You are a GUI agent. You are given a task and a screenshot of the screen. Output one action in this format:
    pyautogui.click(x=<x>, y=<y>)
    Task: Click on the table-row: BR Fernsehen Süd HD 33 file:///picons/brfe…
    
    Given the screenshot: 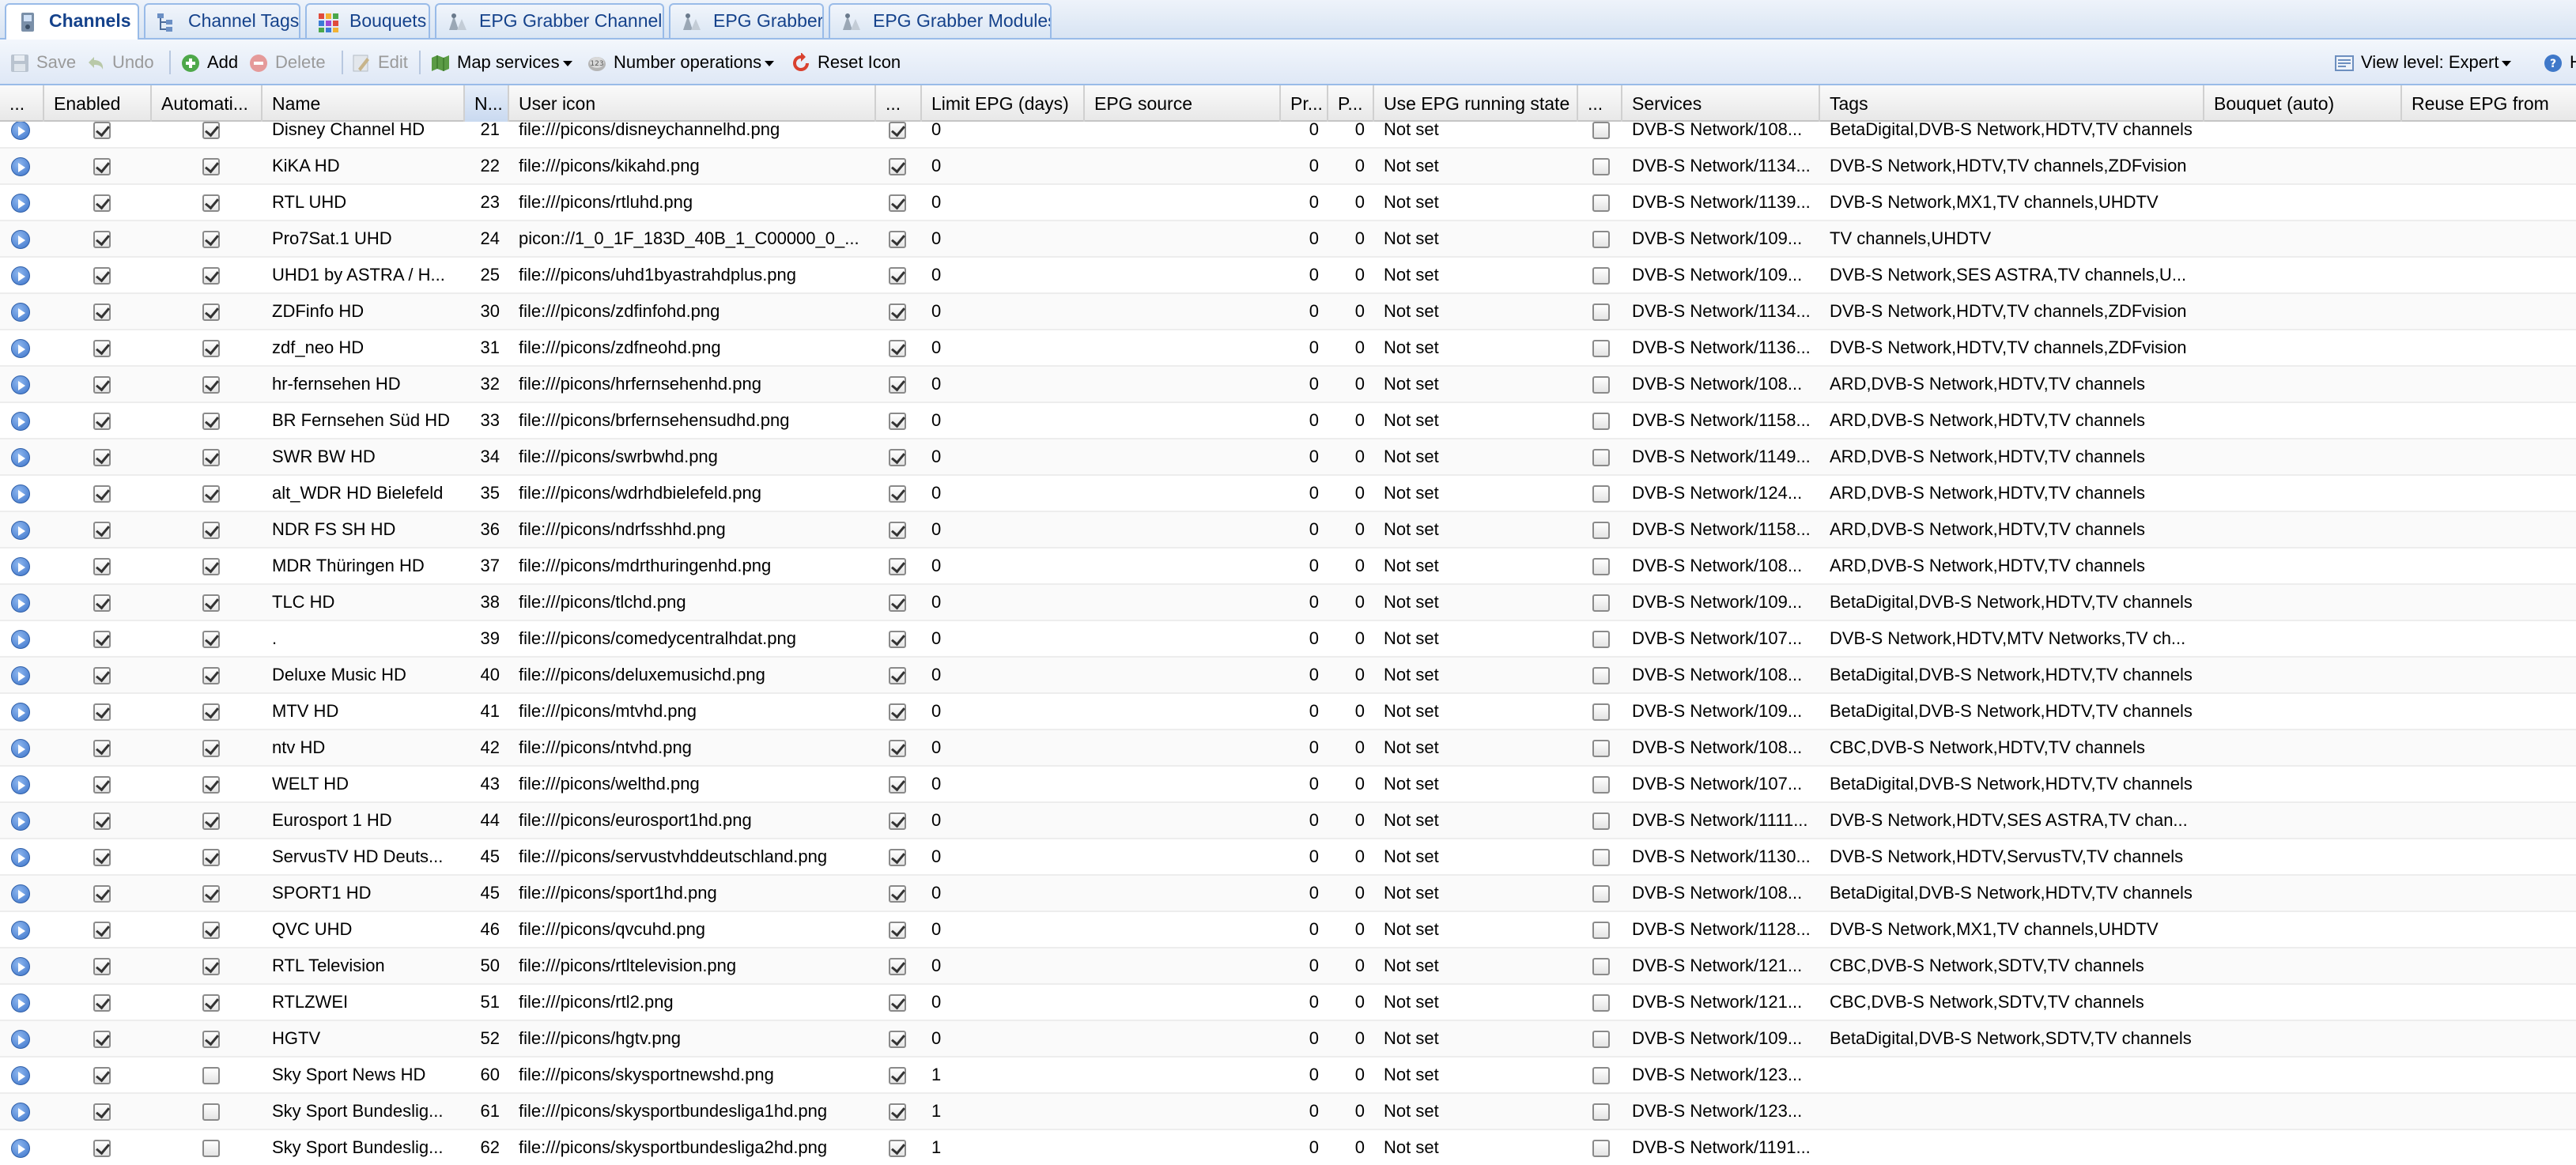 What is the action you would take?
    pyautogui.click(x=1288, y=421)
    